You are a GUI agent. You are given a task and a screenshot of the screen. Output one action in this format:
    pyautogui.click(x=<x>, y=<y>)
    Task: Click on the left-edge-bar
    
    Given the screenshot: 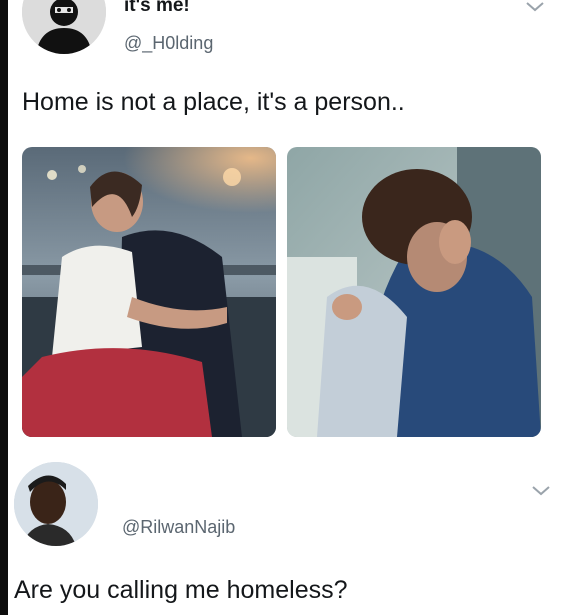 What is the action you would take?
    pyautogui.click(x=4, y=307)
    